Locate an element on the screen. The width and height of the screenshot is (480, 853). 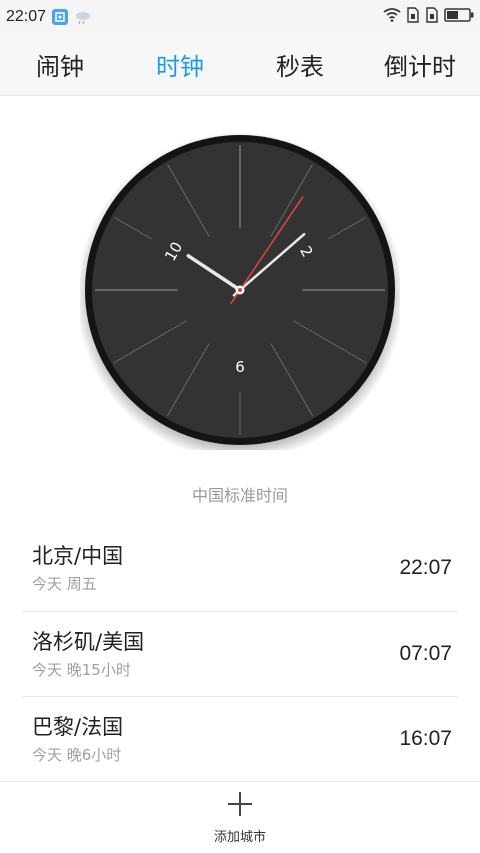
city-offset: 今天 晚15小时 is located at coordinates (81, 669).